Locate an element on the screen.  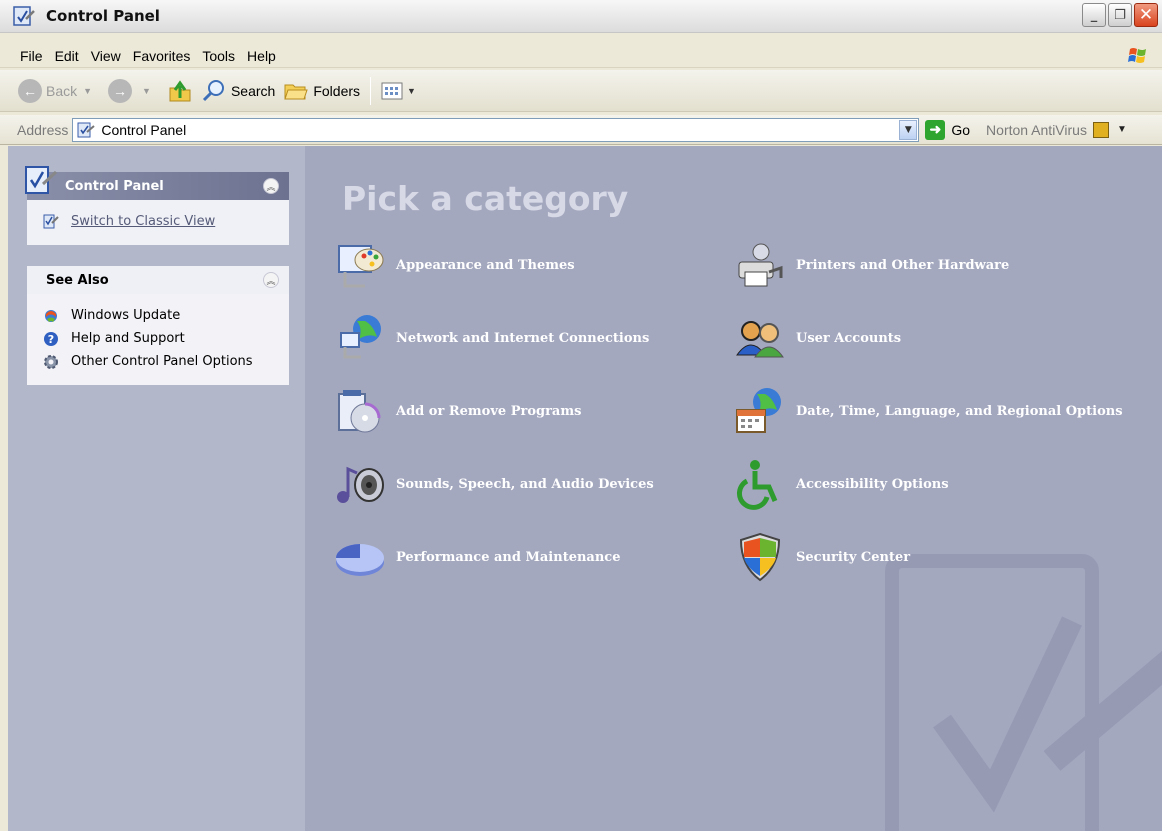
address-input: Control Panel ▼ is located at coordinates (496, 129).